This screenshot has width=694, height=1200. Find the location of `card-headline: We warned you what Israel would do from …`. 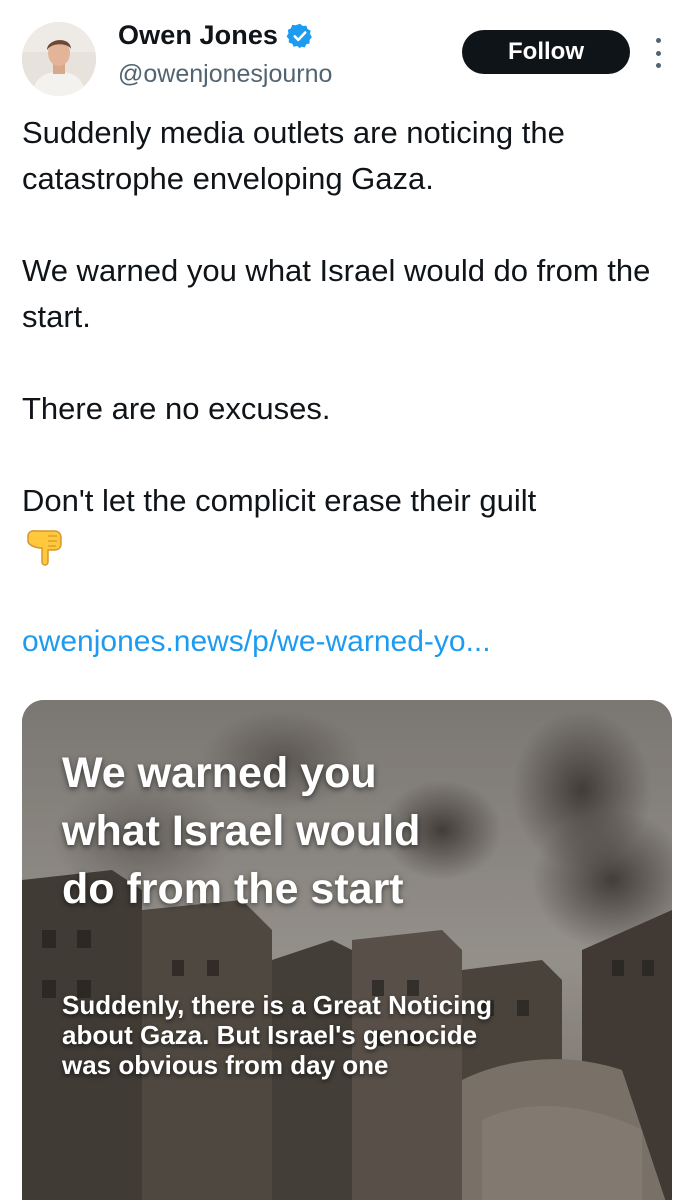

card-headline: We warned you what Israel would do from … is located at coordinates (241, 831).